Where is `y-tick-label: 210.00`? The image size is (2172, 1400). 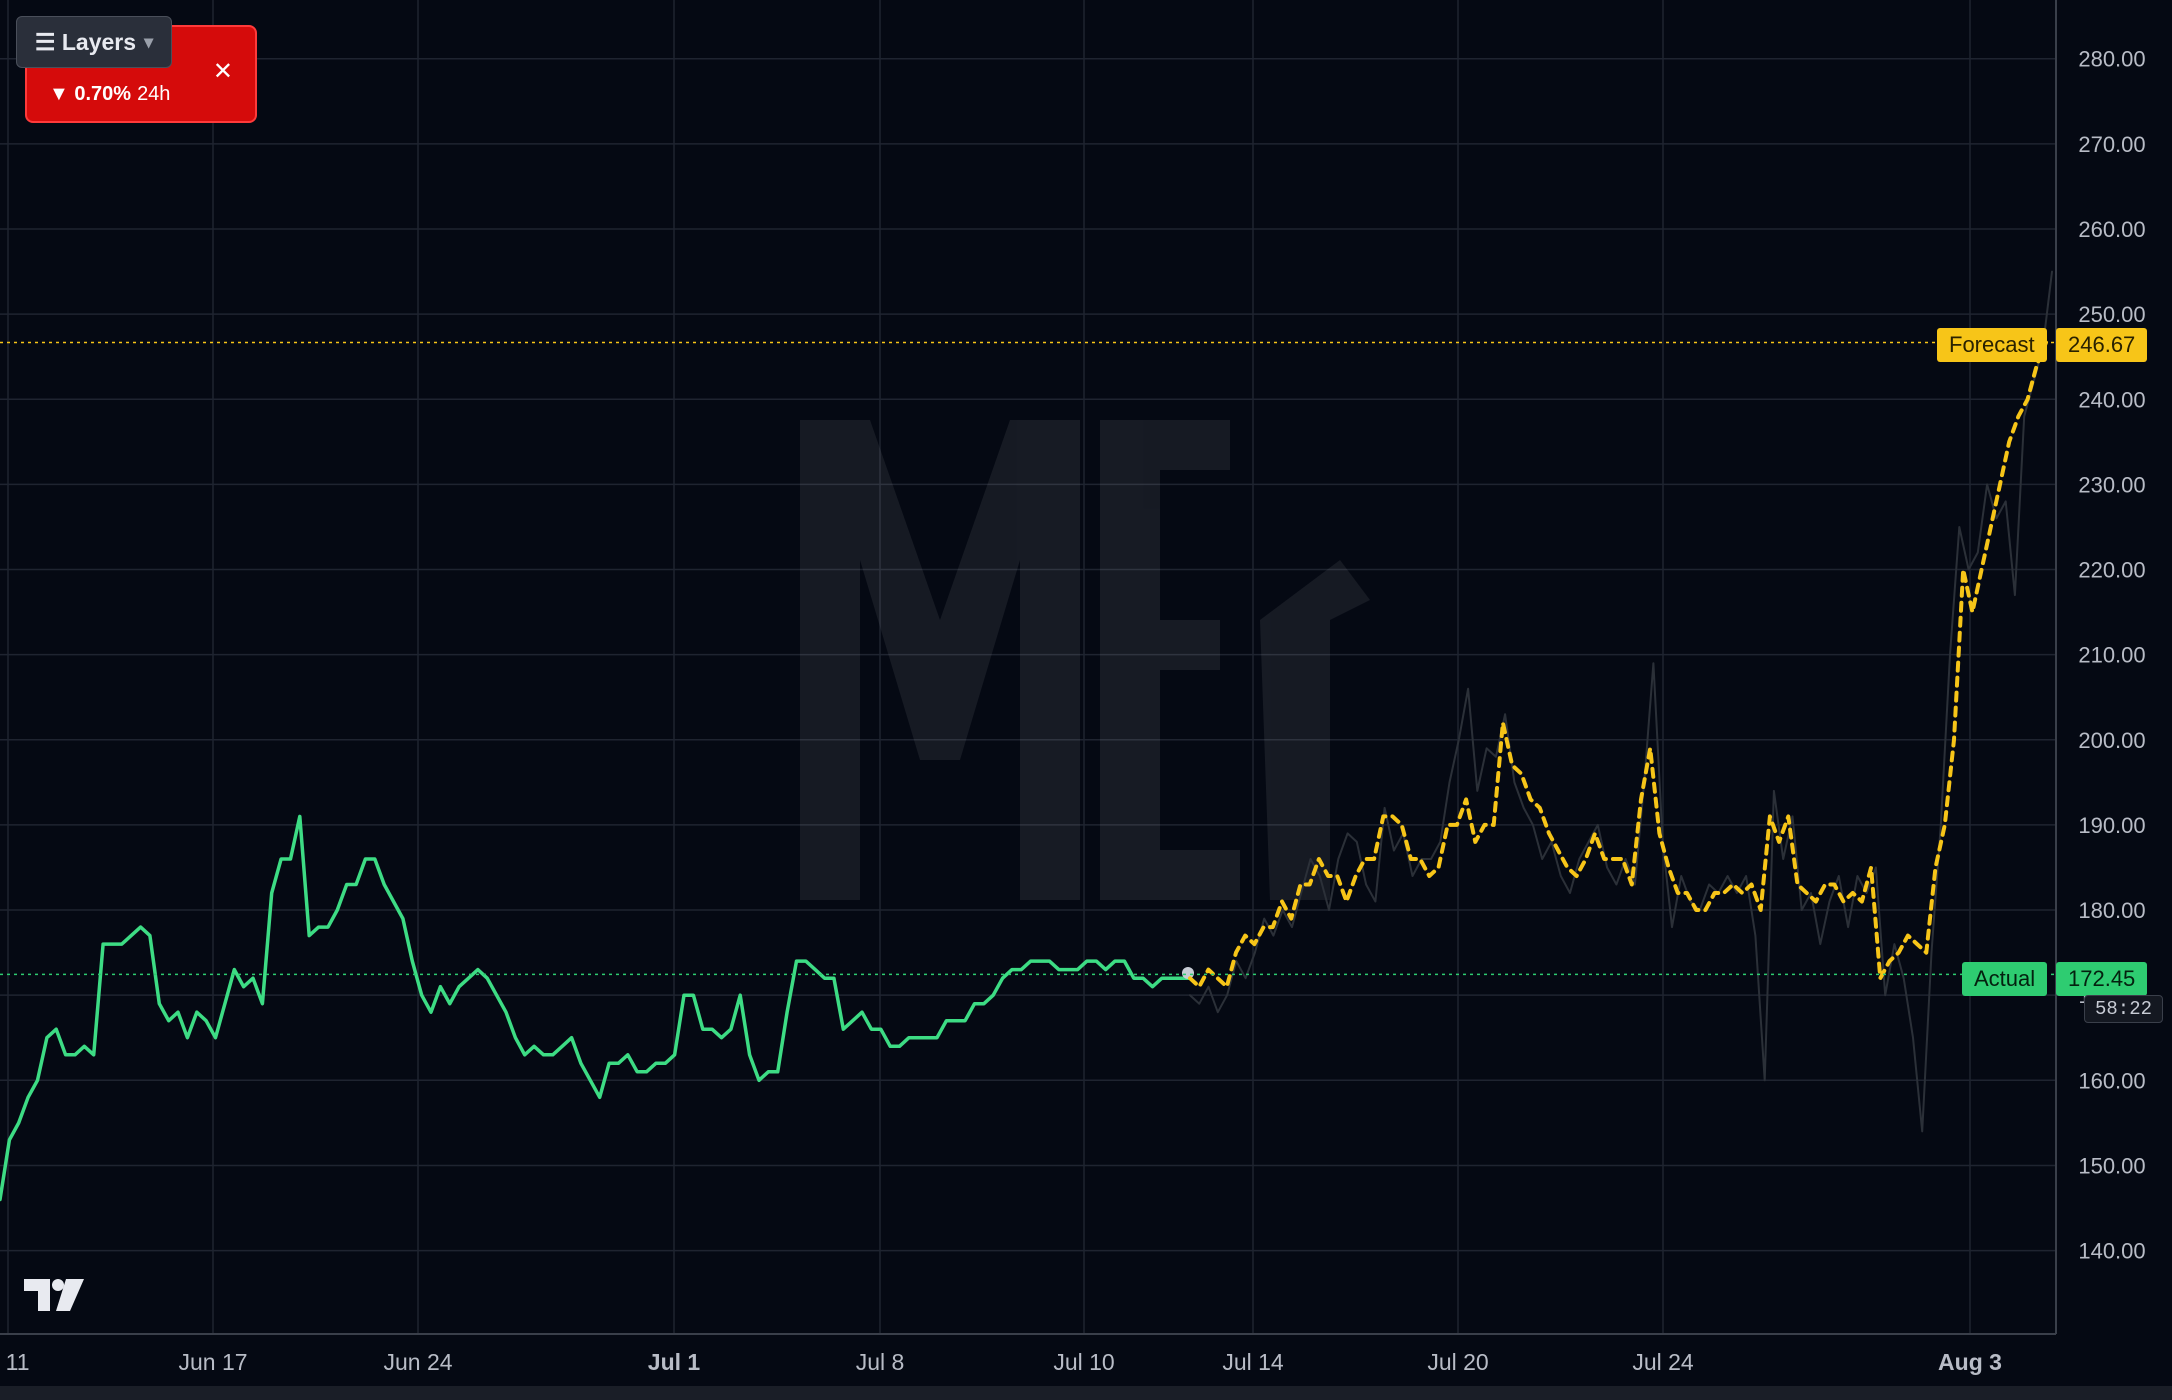
y-tick-label: 210.00 is located at coordinates (2111, 655).